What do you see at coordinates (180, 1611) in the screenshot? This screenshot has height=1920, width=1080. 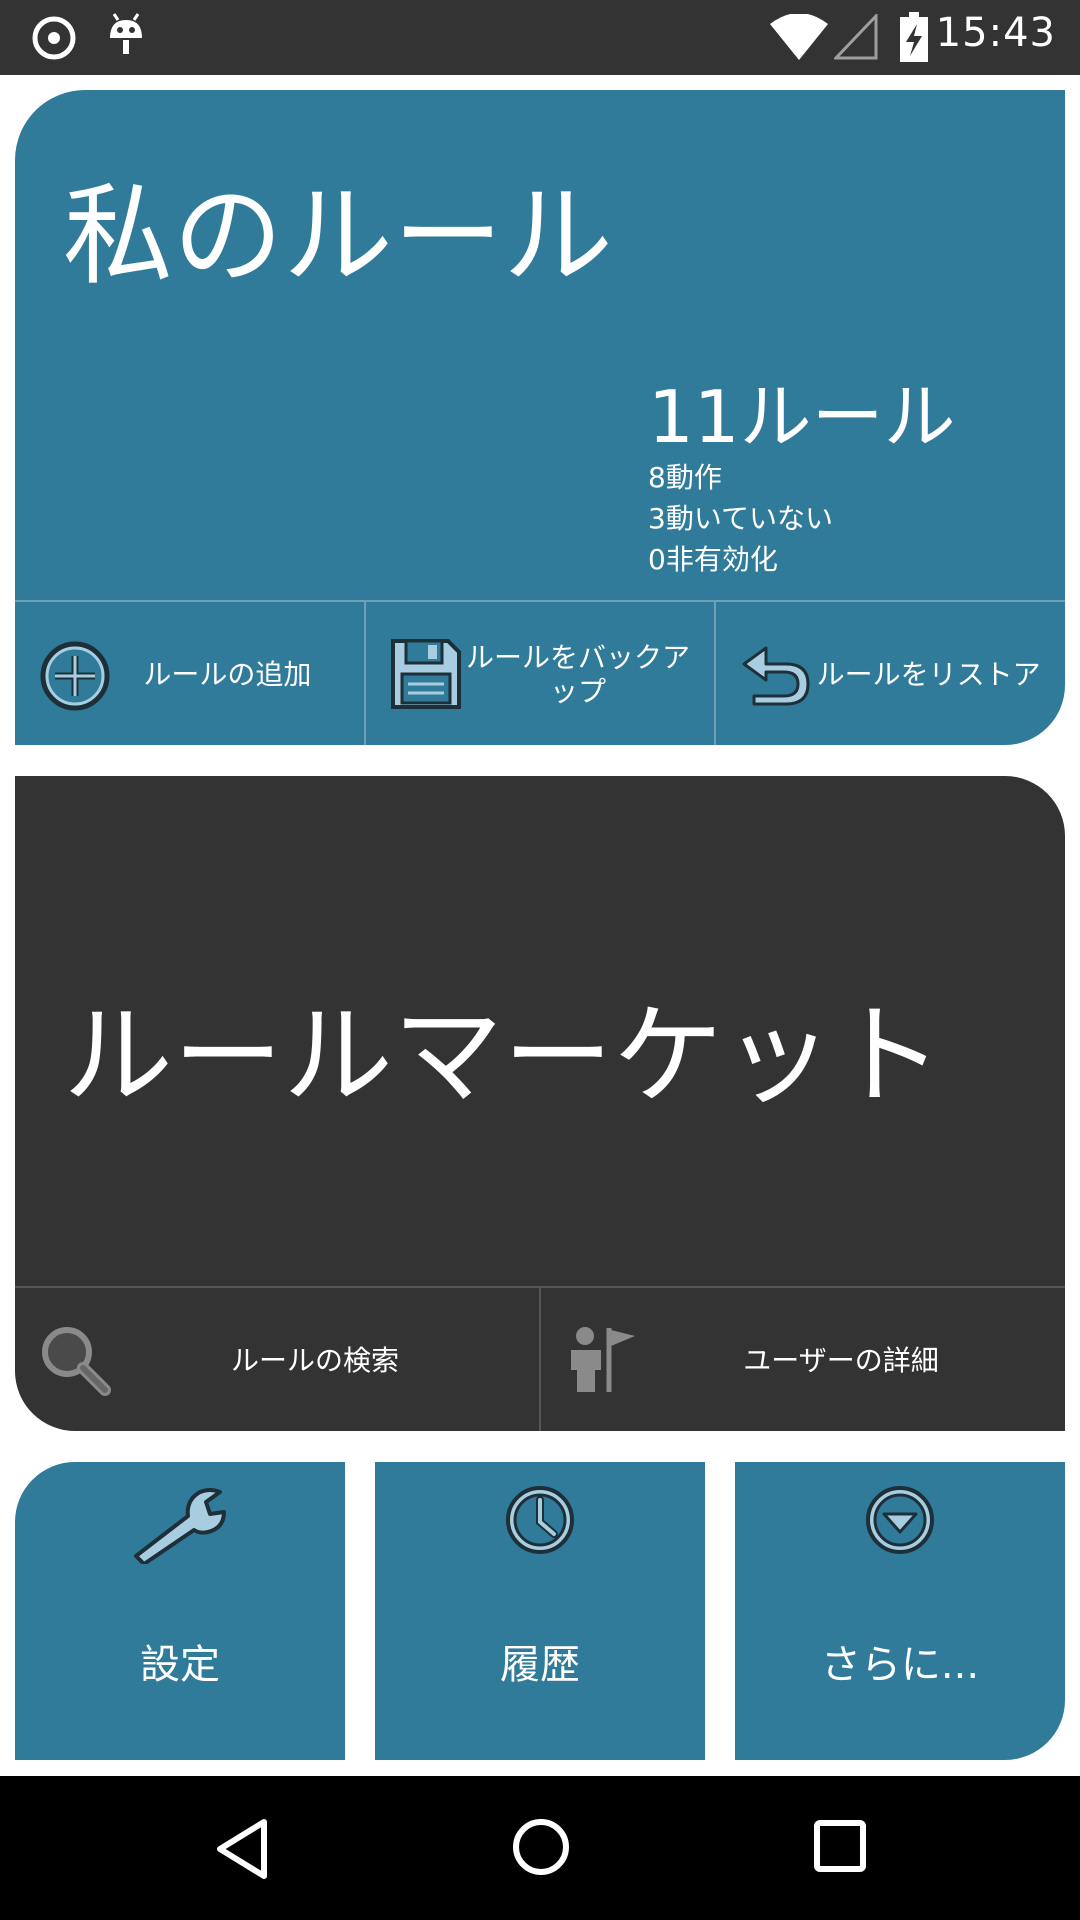 I see `settings-tile: 設定` at bounding box center [180, 1611].